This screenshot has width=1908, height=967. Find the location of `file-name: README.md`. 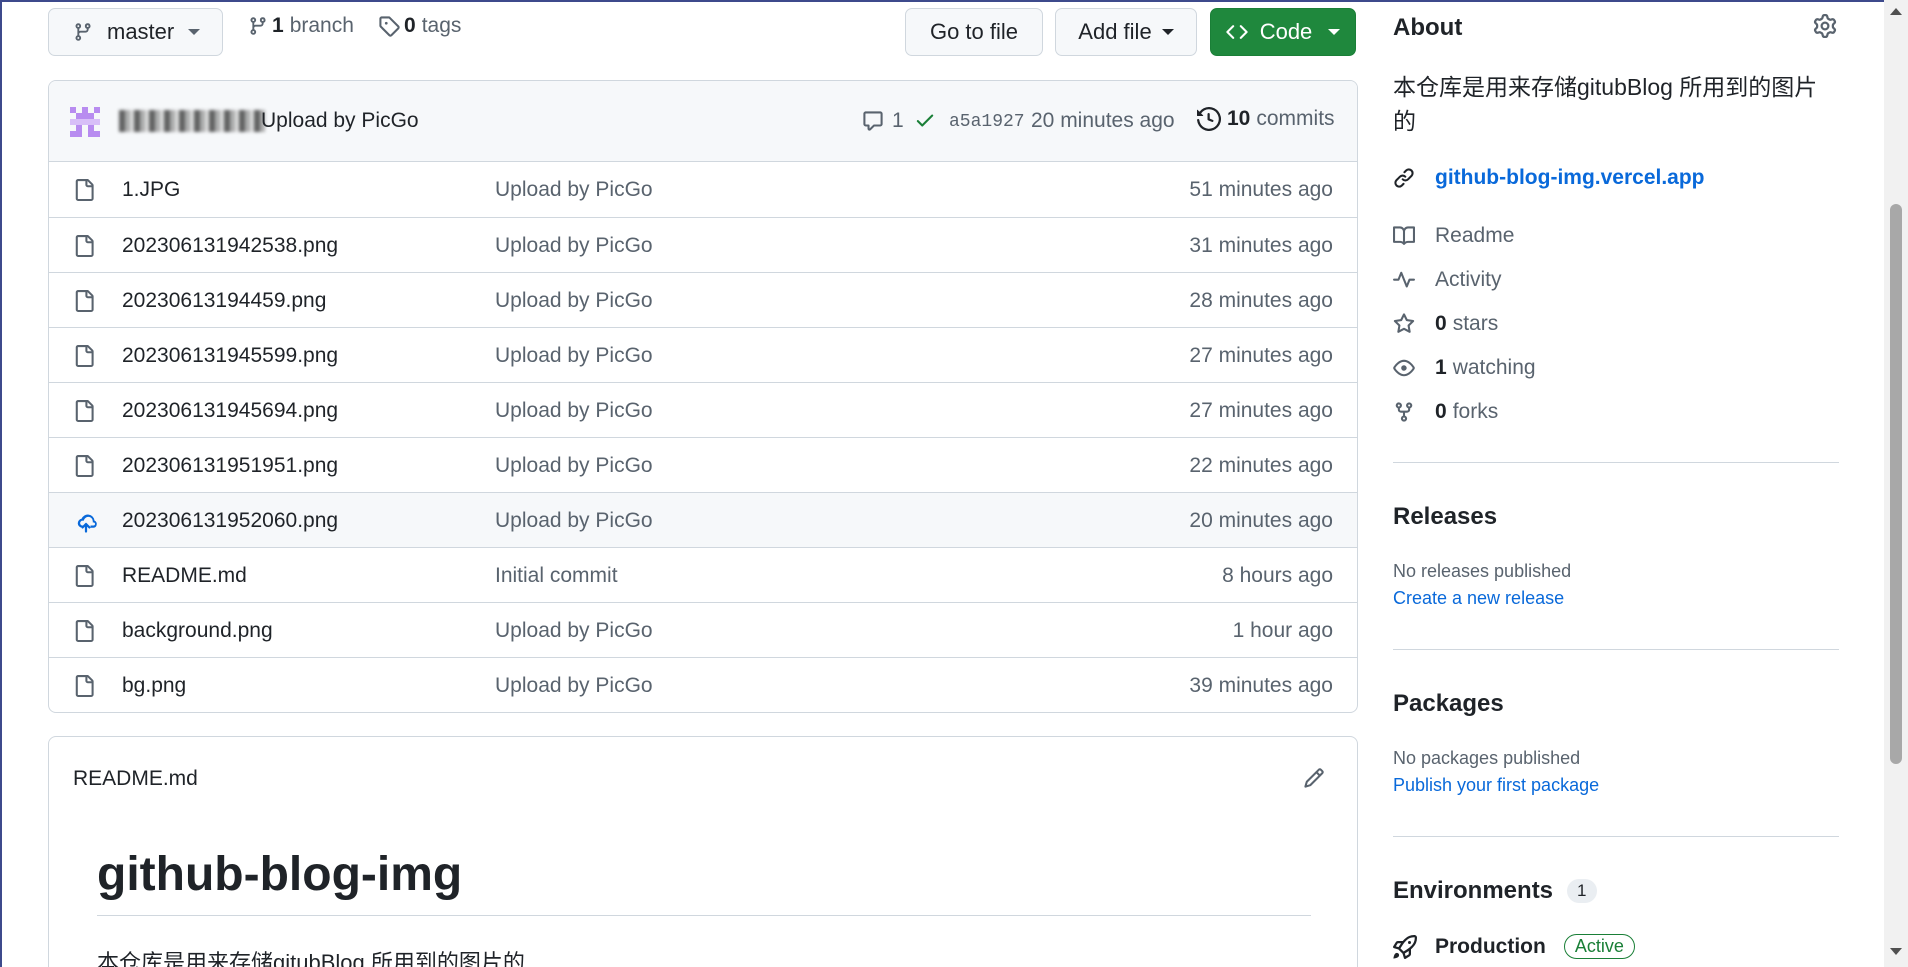

file-name: README.md is located at coordinates (184, 576).